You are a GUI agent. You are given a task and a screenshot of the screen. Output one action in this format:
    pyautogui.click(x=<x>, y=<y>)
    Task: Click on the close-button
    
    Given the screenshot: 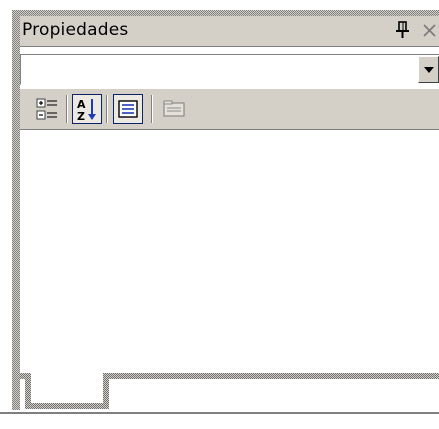 What is the action you would take?
    pyautogui.click(x=430, y=30)
    